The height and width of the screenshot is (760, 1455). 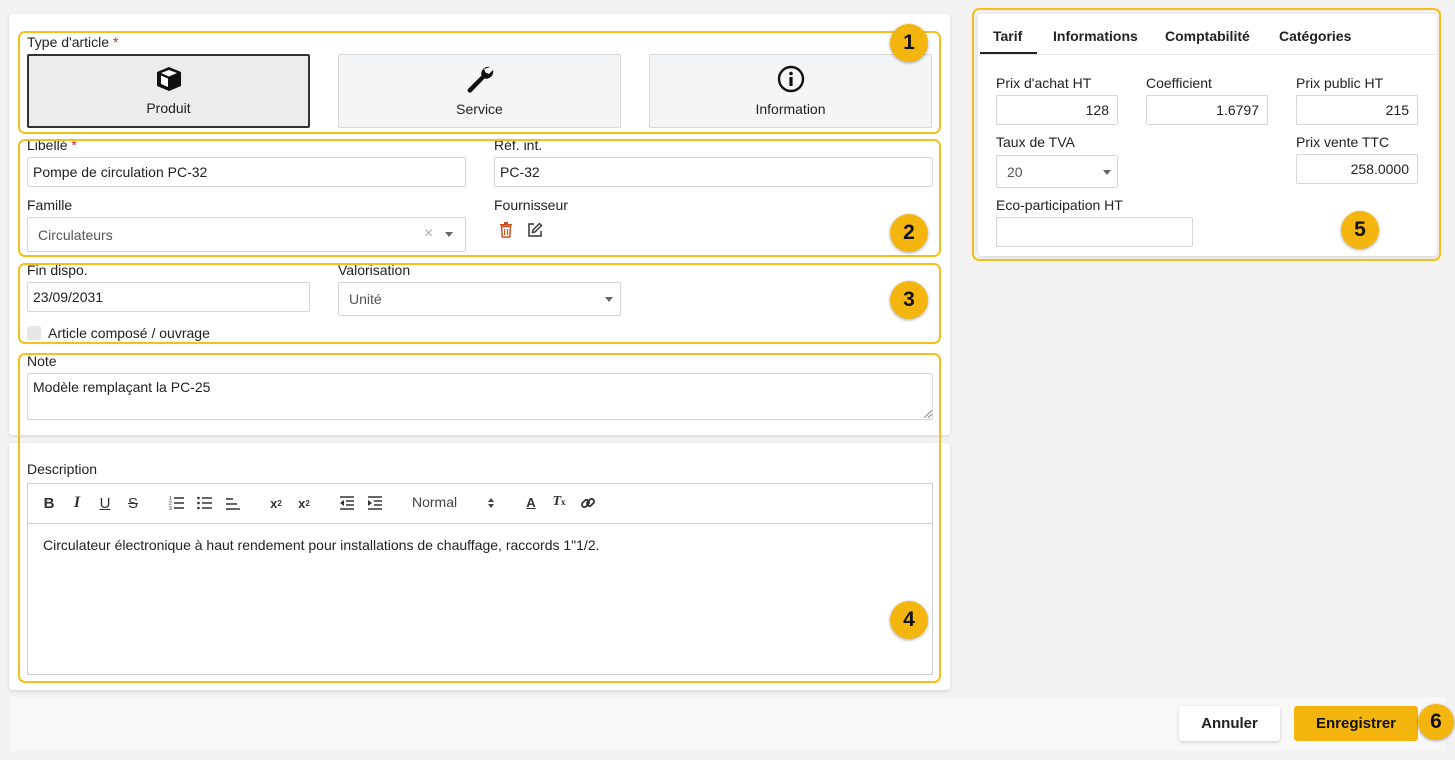 I want to click on famille-chevron-down-icon, so click(x=449, y=234).